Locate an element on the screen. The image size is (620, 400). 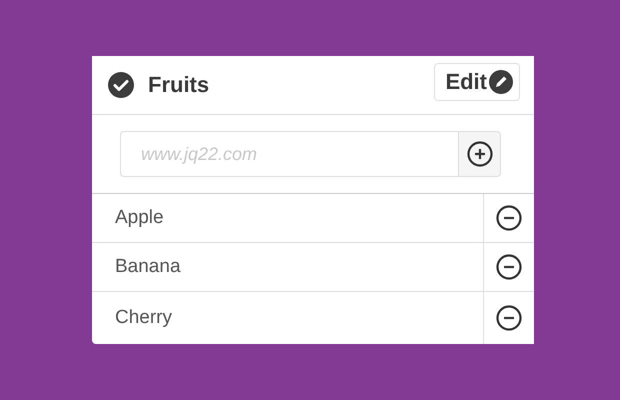
item-label: Cherry is located at coordinates (144, 318).